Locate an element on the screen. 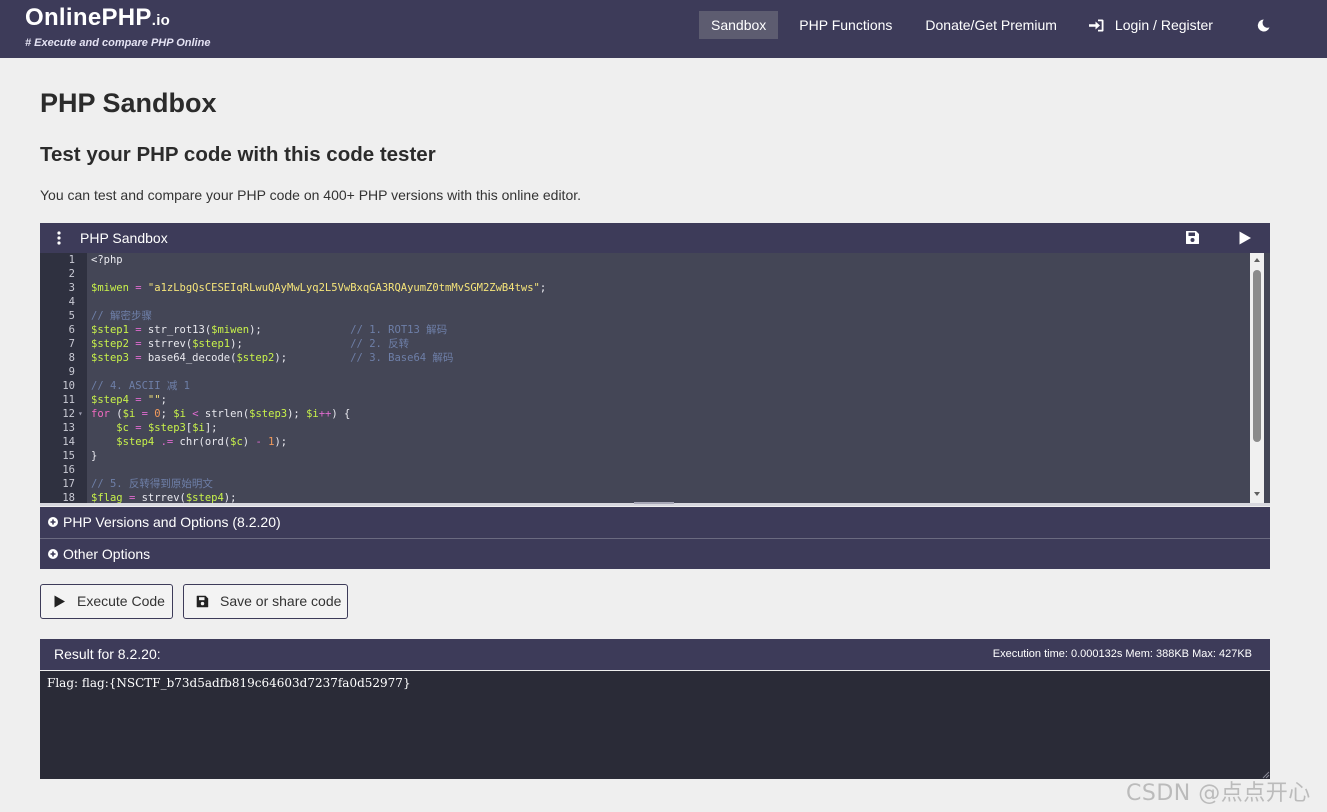  code-text: $c = $step3[$i]; is located at coordinates (167, 428).